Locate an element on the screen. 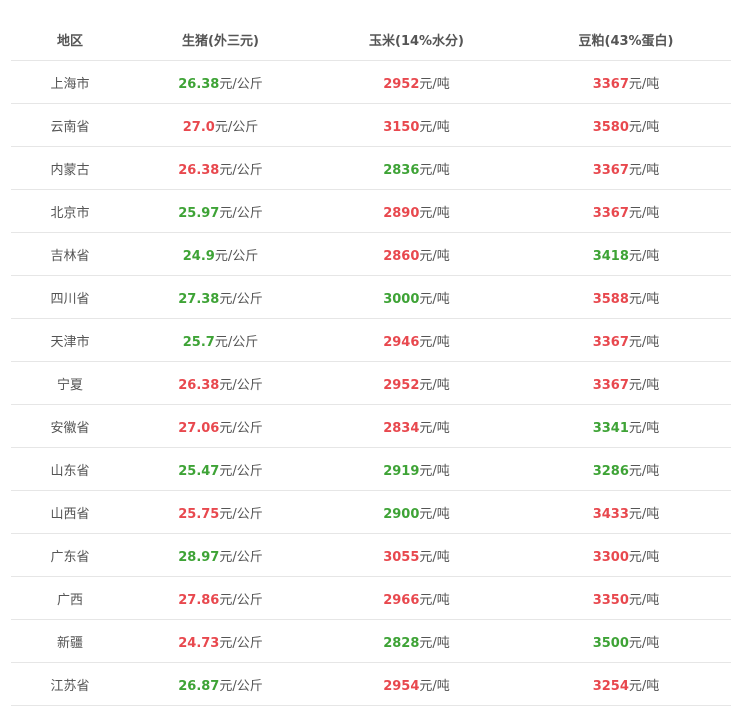 The width and height of the screenshot is (750, 715). meal-price-cell: 3433元/吨 is located at coordinates (626, 512).